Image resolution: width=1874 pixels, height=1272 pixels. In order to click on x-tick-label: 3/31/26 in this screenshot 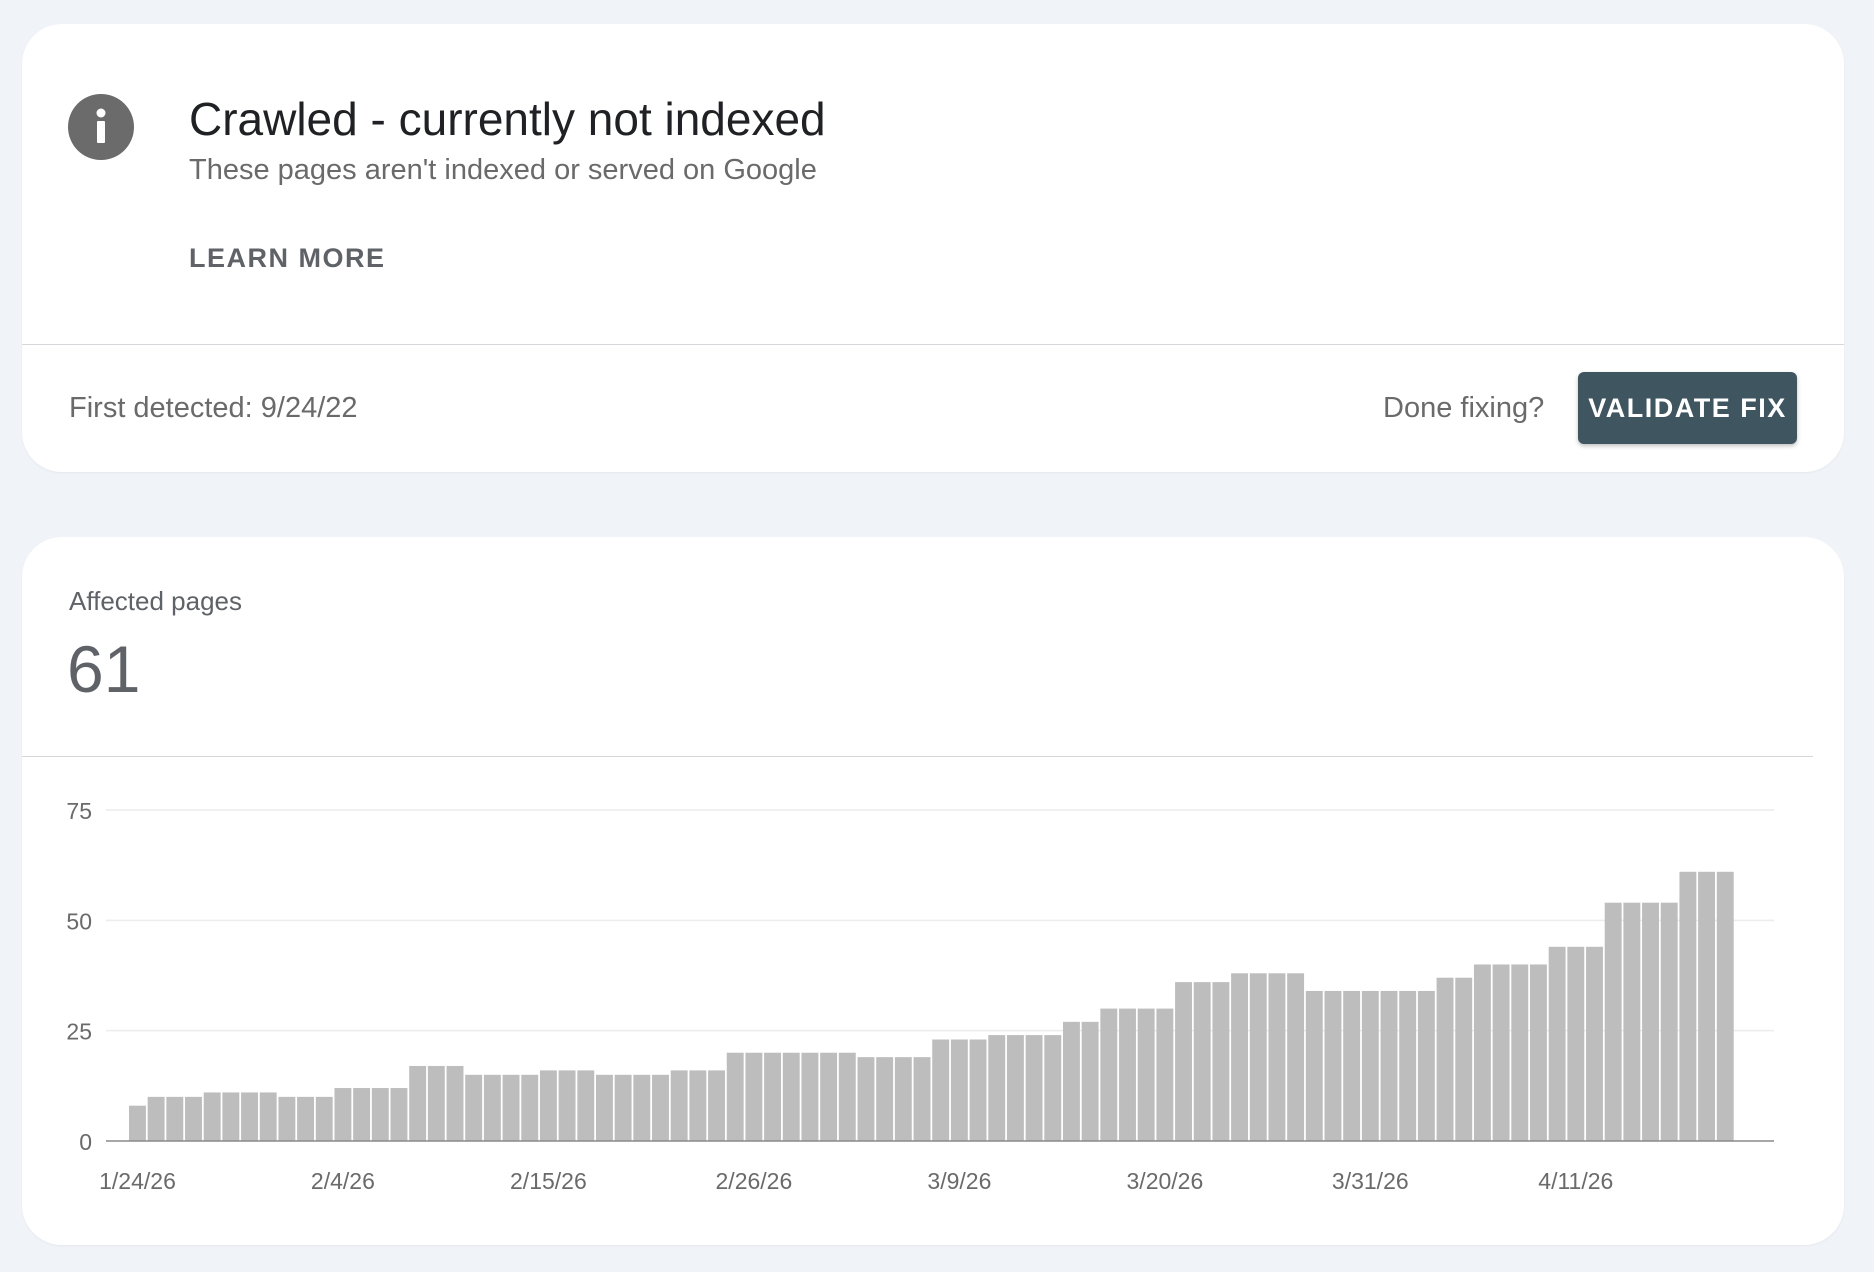, I will do `click(1370, 1181)`.